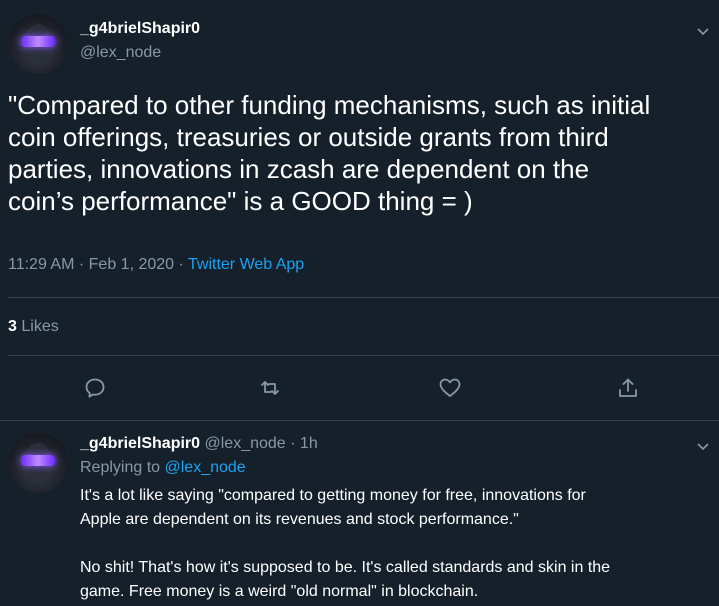 Image resolution: width=719 pixels, height=606 pixels. Describe the element at coordinates (12, 326) in the screenshot. I see `likes-count: 3` at that location.